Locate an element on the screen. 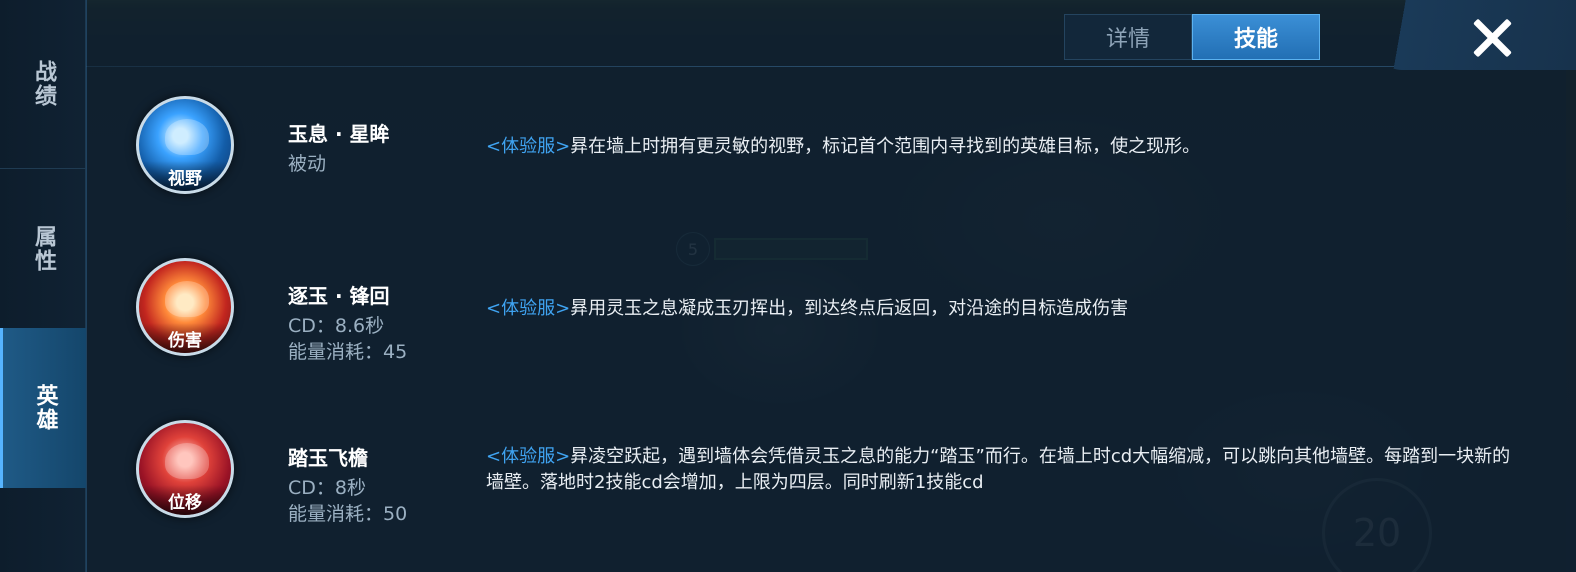  skill-name: 玉息 · 星眸 is located at coordinates (339, 134).